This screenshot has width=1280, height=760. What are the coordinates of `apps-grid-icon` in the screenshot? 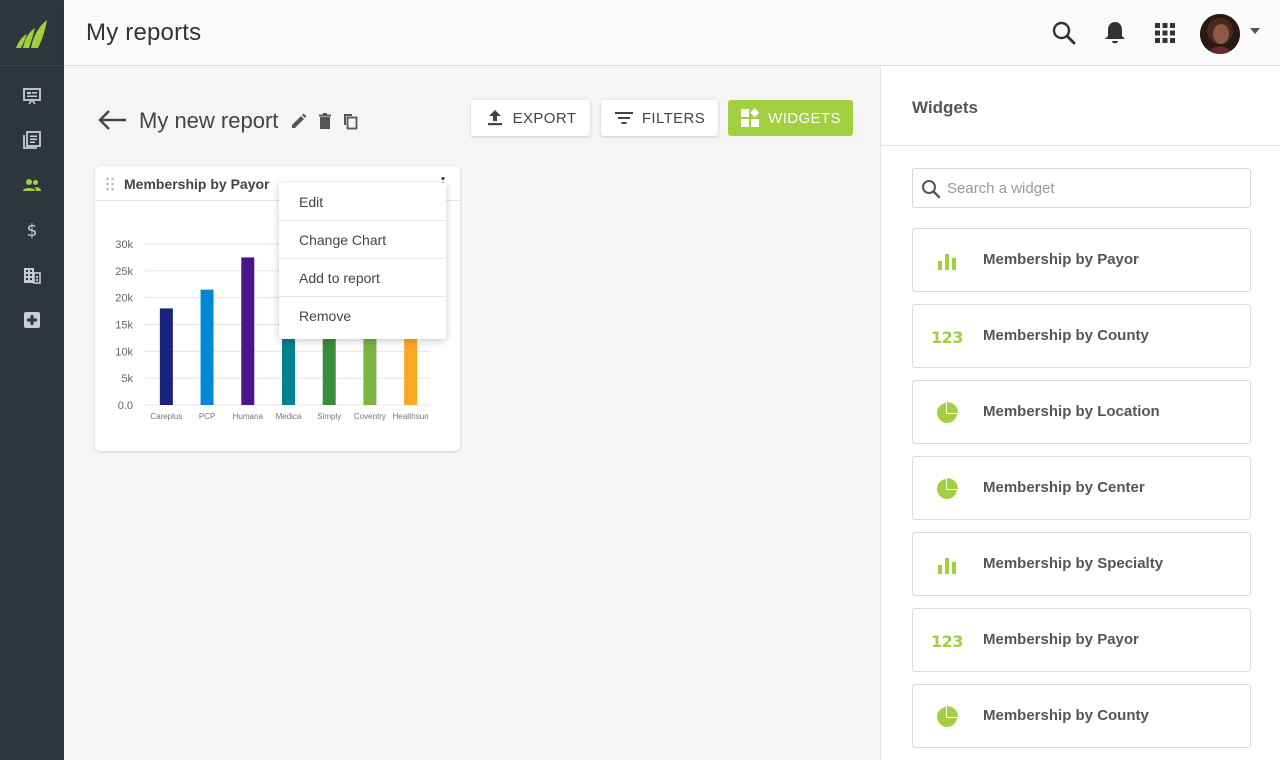 It's located at (1165, 33).